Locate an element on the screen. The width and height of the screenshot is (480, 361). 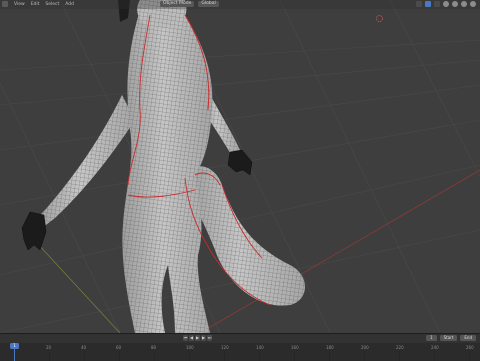
ruler-tick-label: 200 is located at coordinates (365, 347).